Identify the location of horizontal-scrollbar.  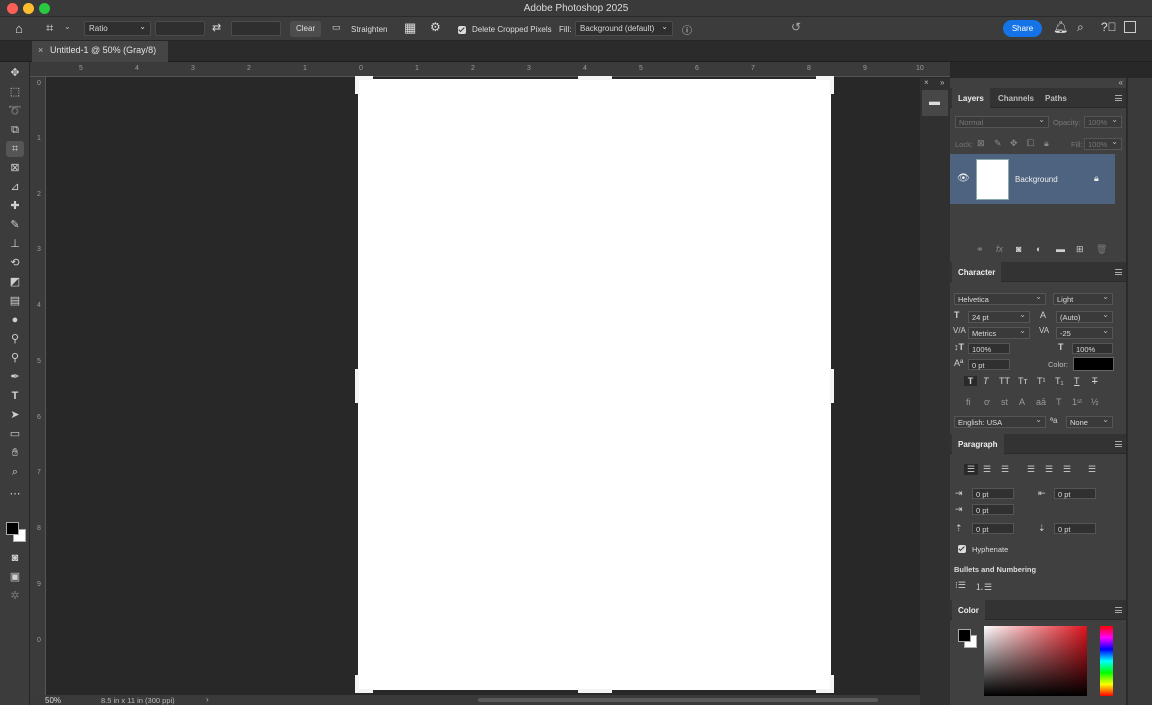
(678, 700).